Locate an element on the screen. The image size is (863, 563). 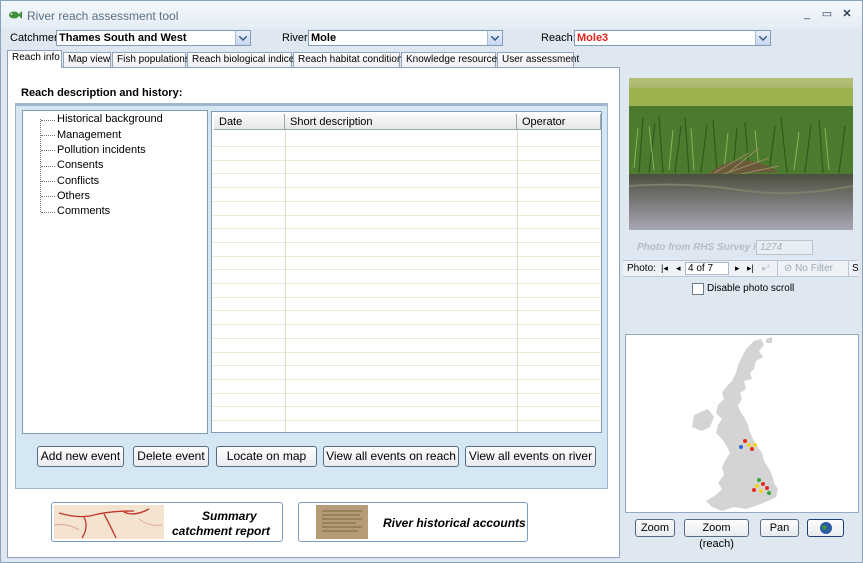
reach-select: Mole3 is located at coordinates (672, 38).